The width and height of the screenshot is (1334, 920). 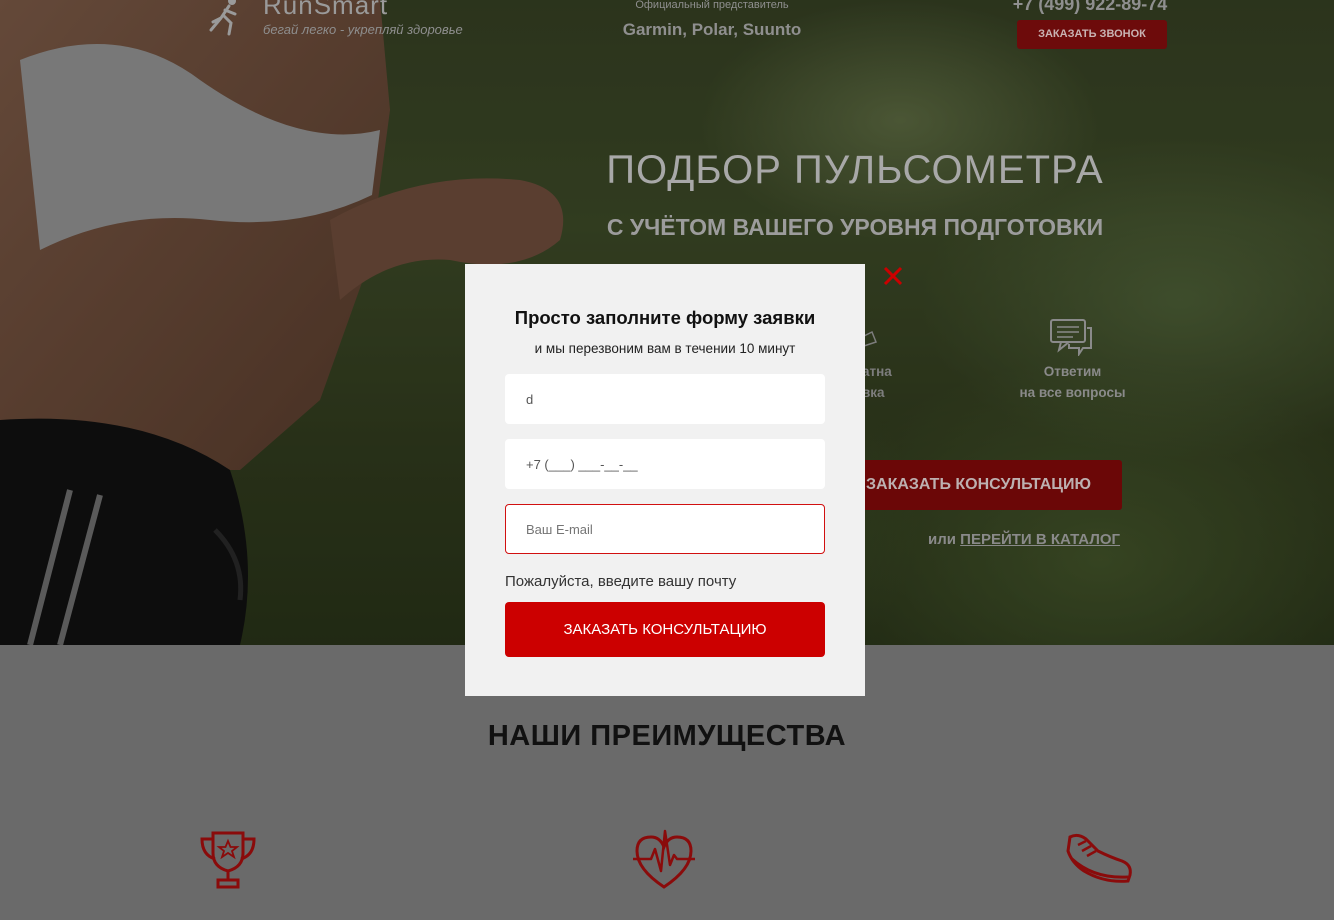 What do you see at coordinates (712, 29) in the screenshot?
I see `brands-text: Garmin, Polar, Suunto` at bounding box center [712, 29].